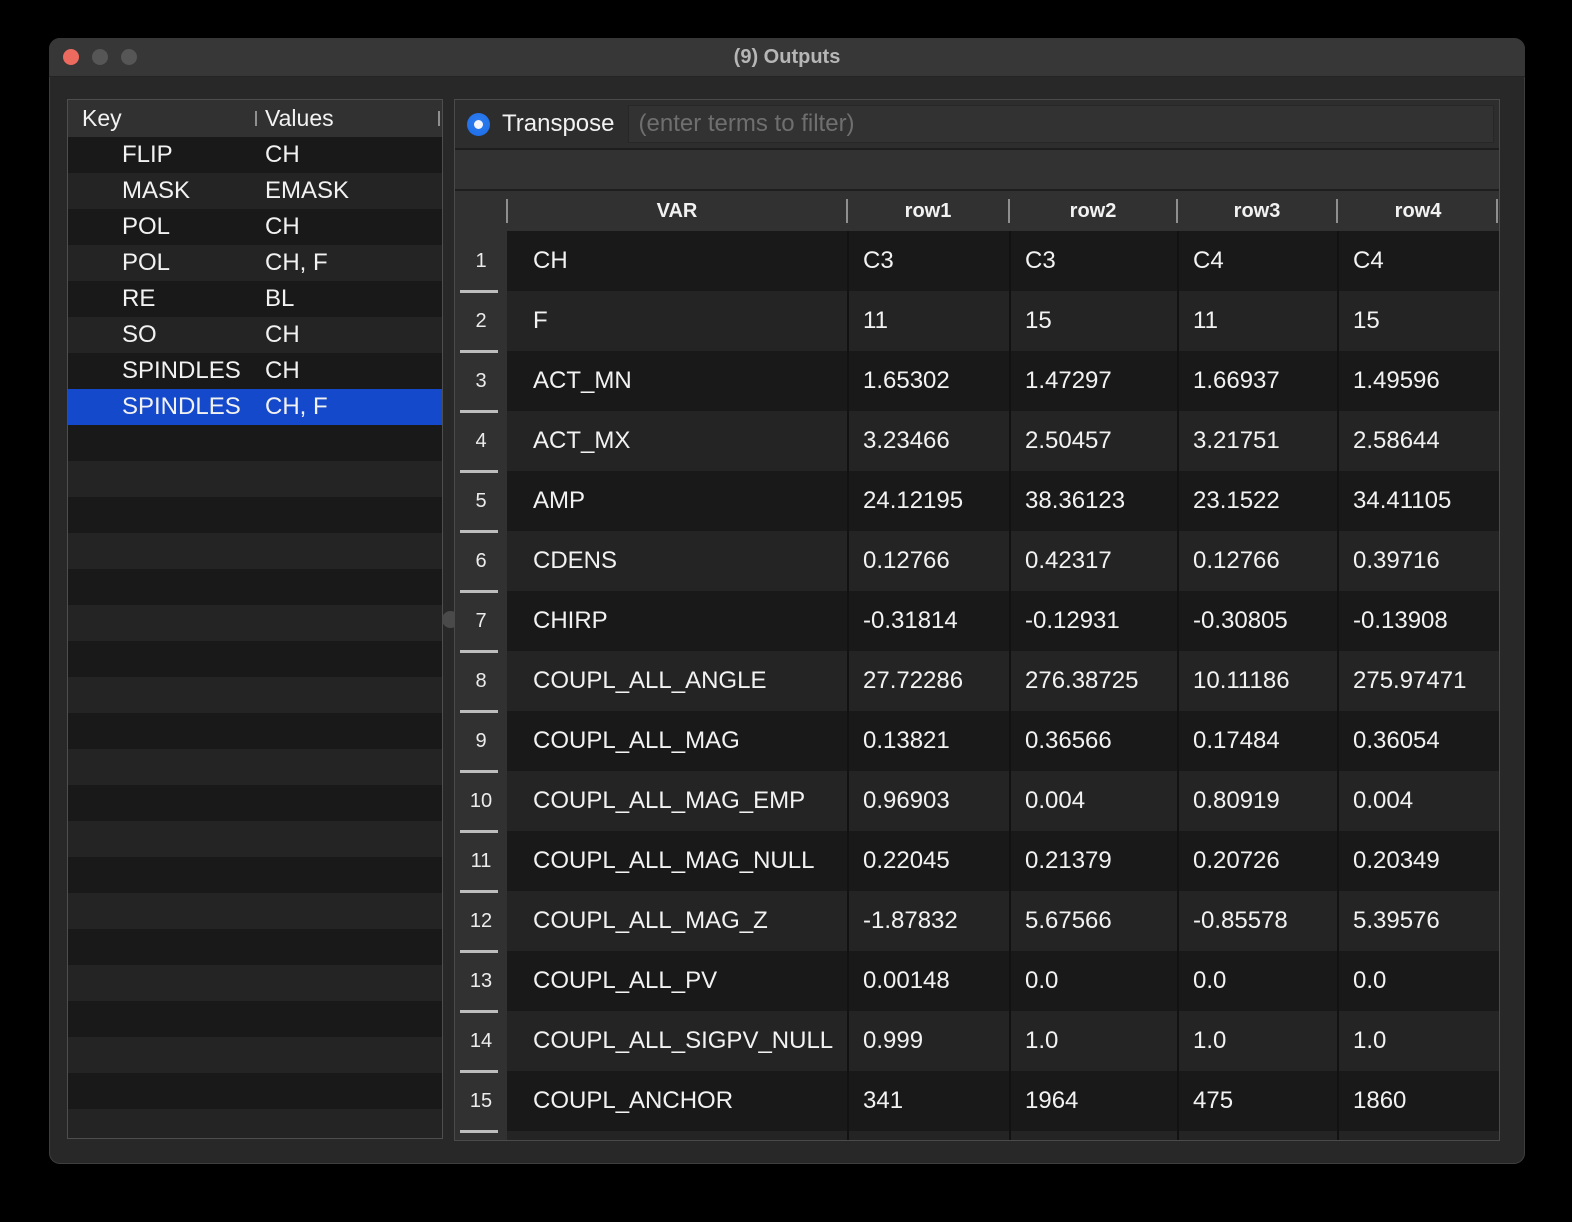  Describe the element at coordinates (1257, 921) in the screenshot. I see `value-cell-row3: -0.85578` at that location.